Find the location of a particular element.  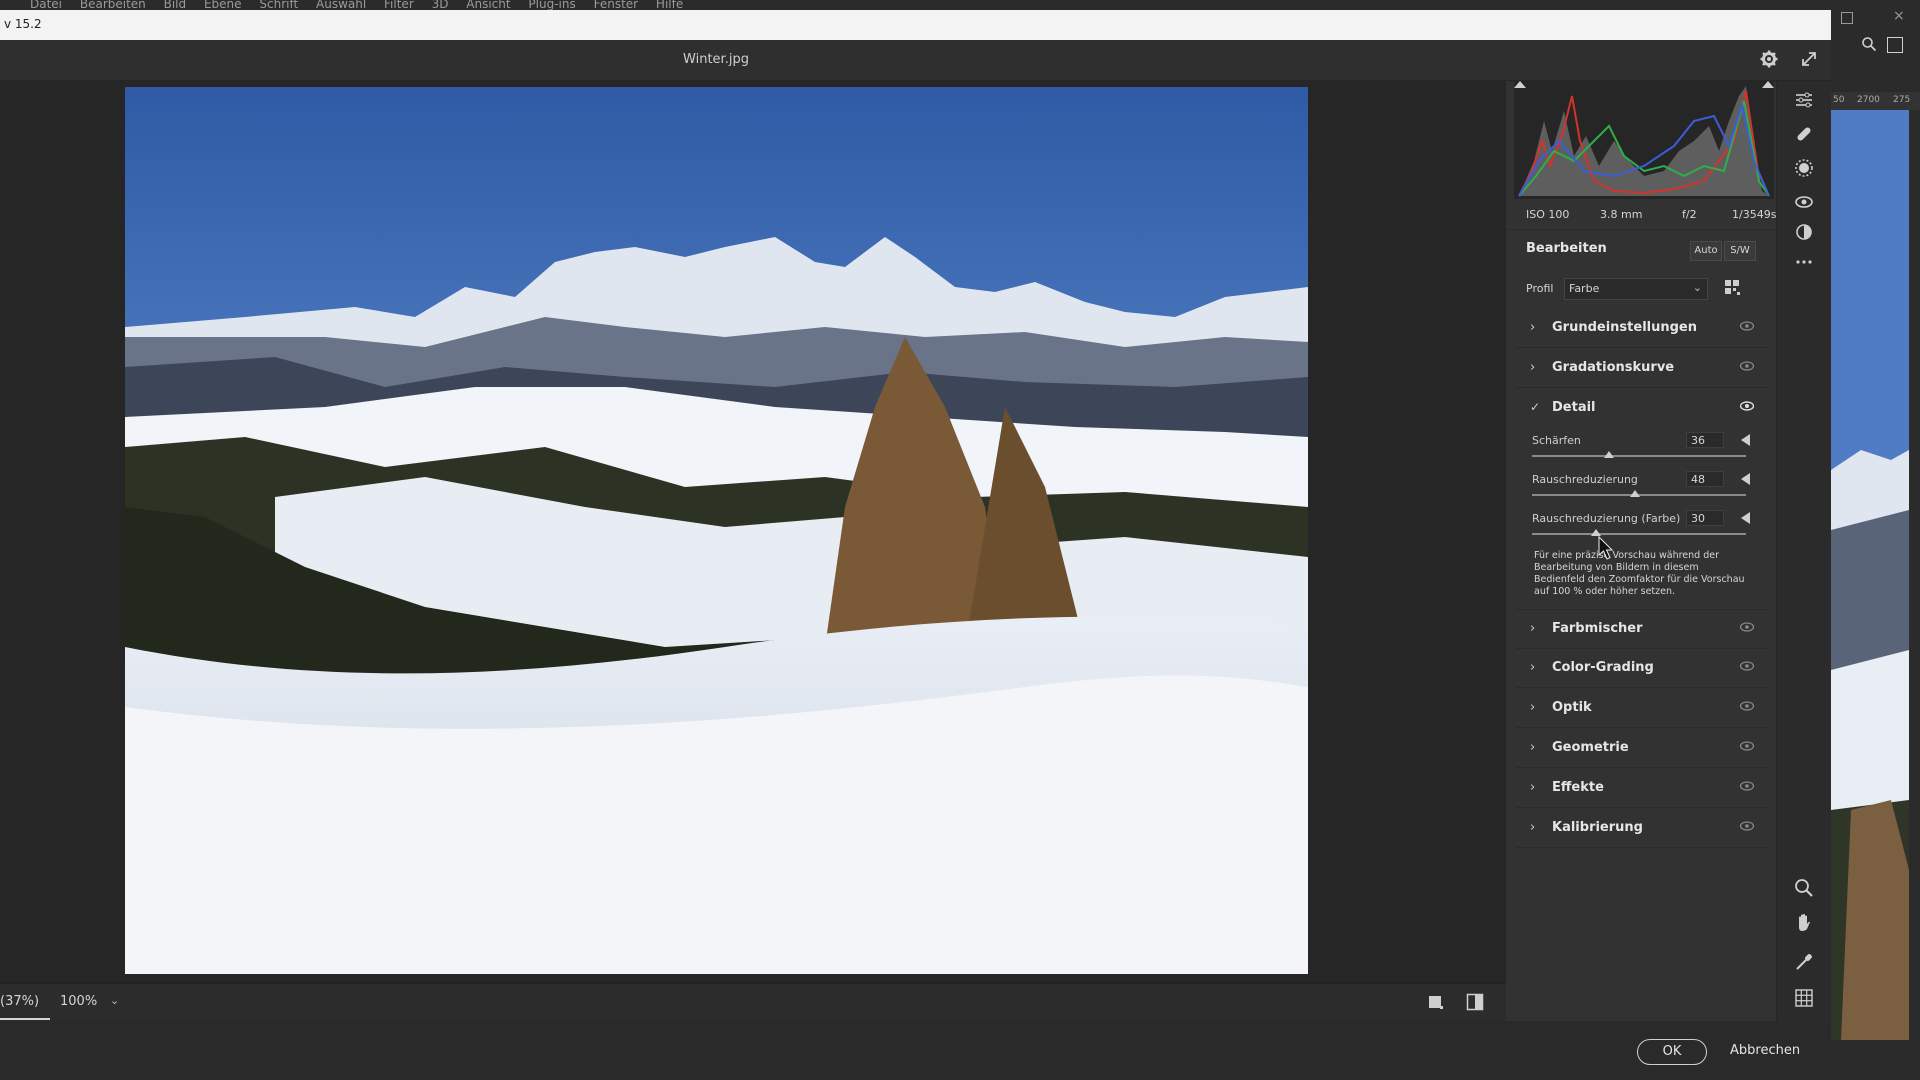

section-grundeinstellungen: › Grundeinstellungen is located at coordinates (1643, 328).